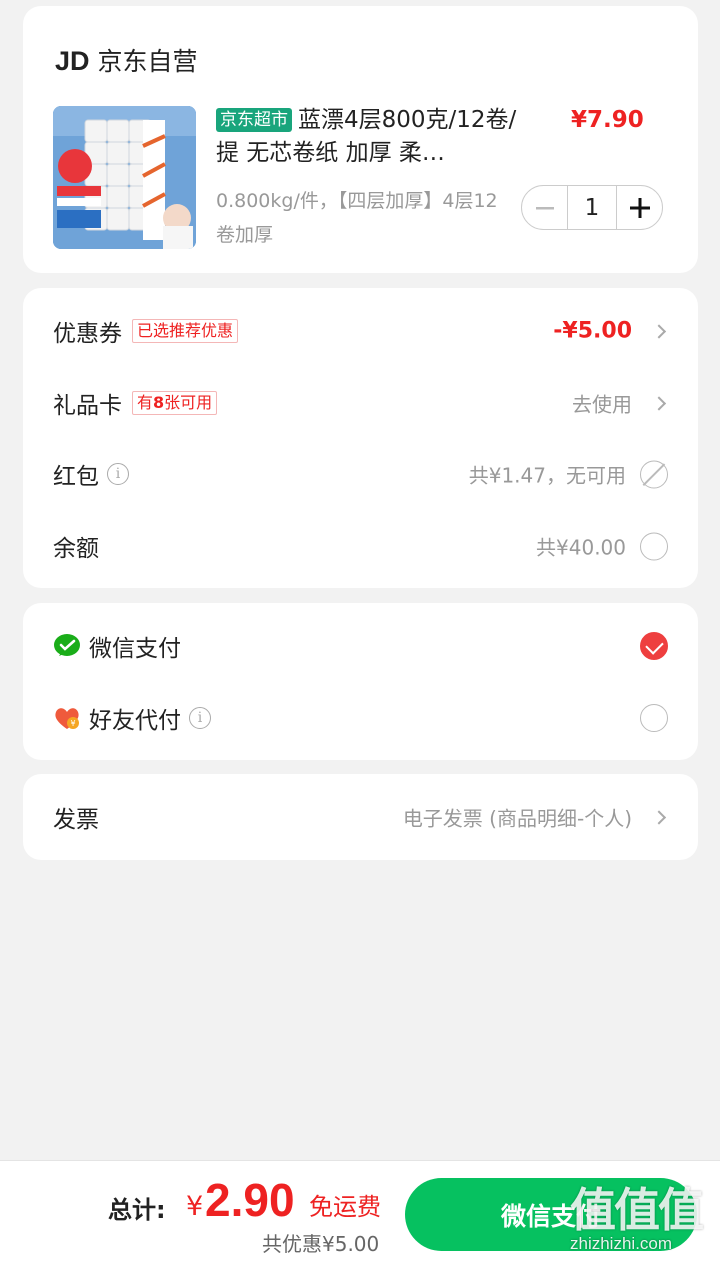 The image size is (720, 1265). Describe the element at coordinates (67, 718) in the screenshot. I see `friend-pay-heart-icon: ¥` at that location.